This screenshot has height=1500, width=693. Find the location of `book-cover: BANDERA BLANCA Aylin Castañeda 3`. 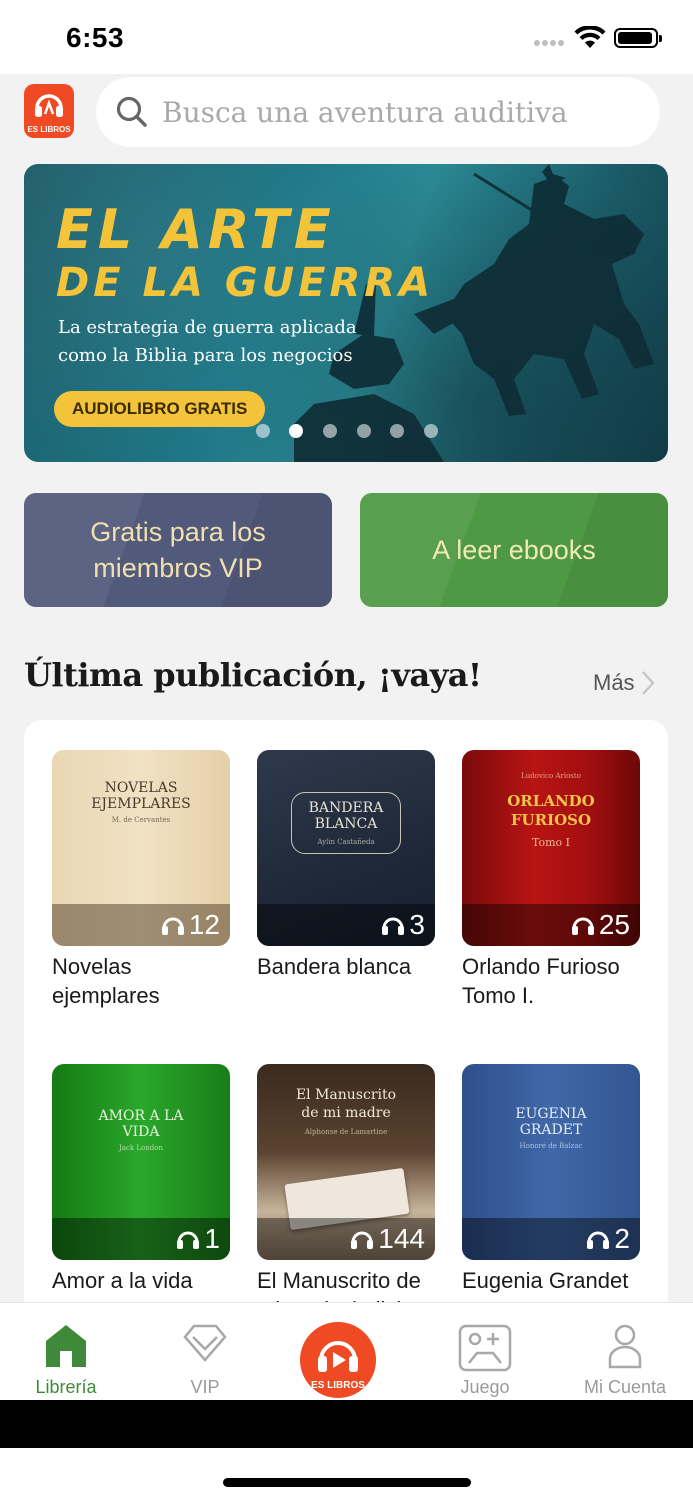

book-cover: BANDERA BLANCA Aylin Castañeda 3 is located at coordinates (346, 848).